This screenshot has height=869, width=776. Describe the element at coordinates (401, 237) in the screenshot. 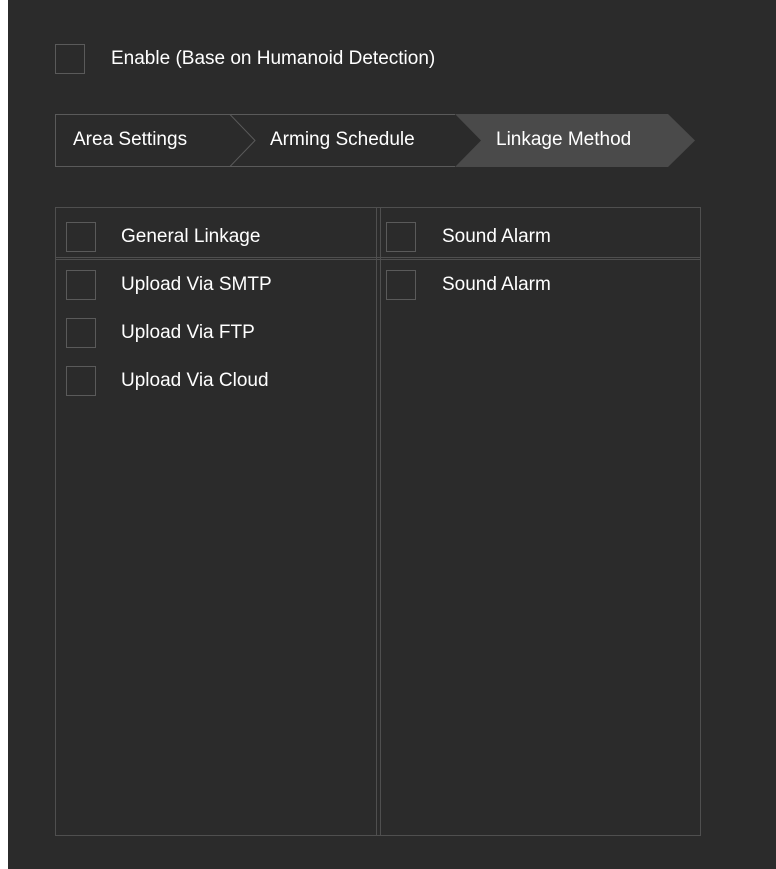

I see `sound-alarm-header-checkbox` at that location.